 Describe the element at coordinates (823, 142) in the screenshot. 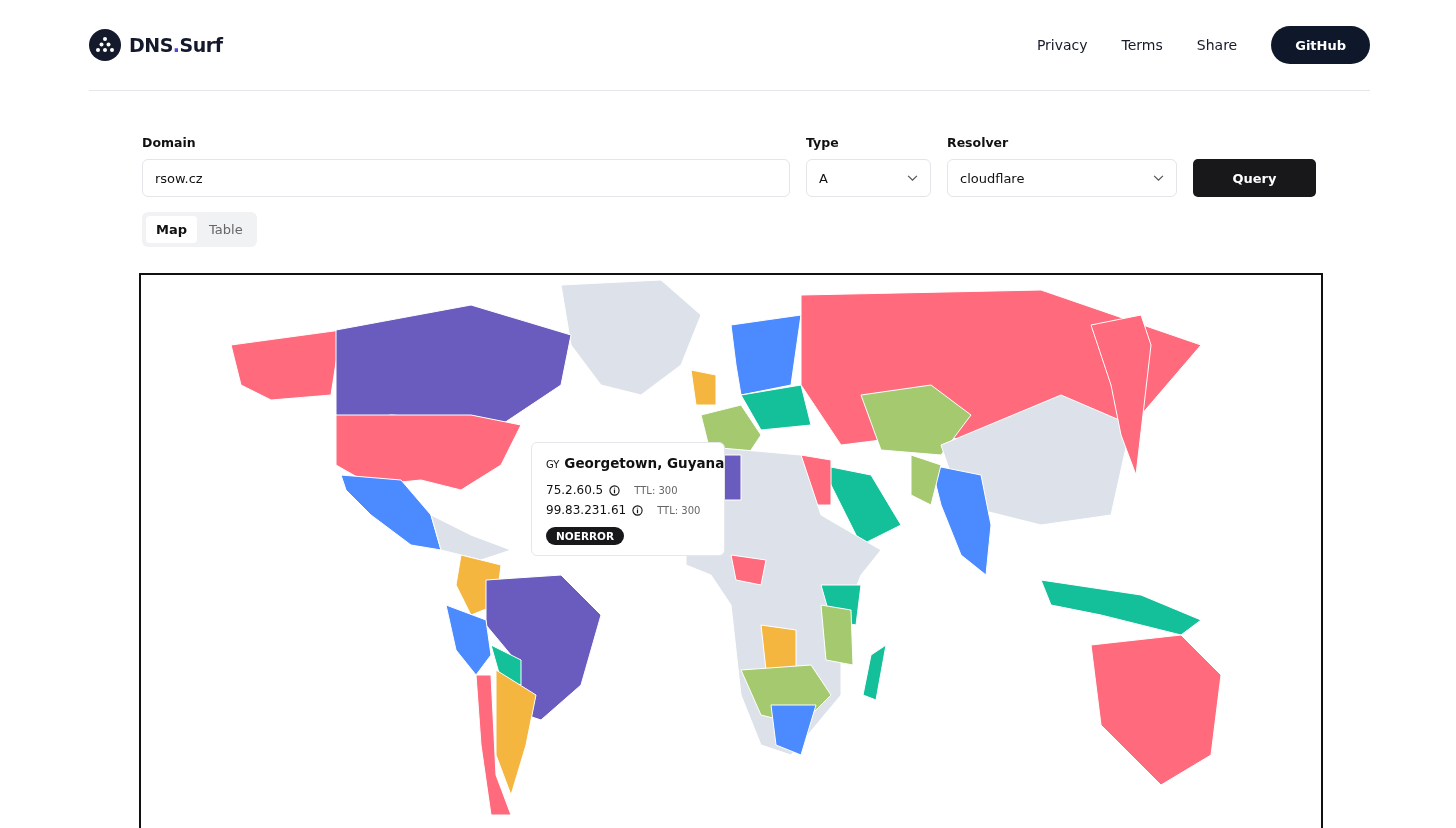

I see `field-label: Type` at that location.